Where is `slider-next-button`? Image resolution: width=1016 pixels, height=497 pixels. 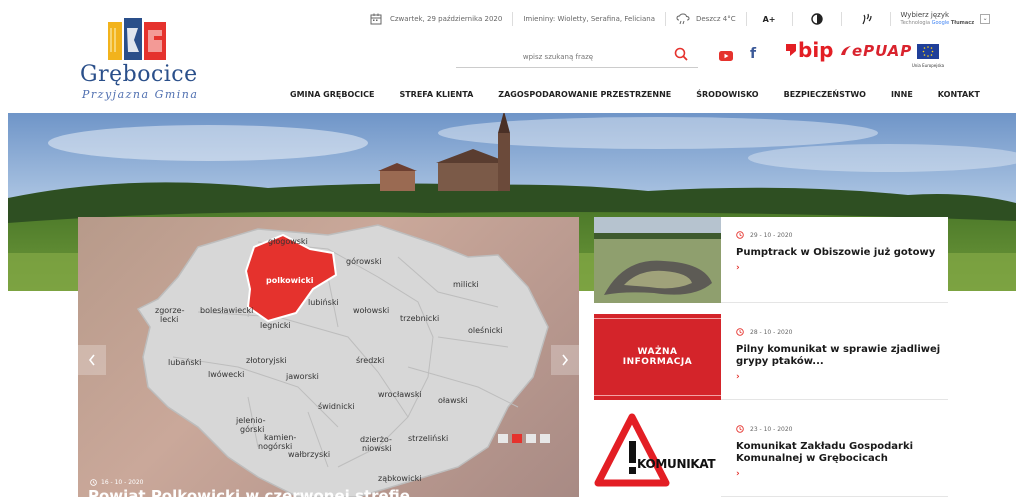
slider-next-button is located at coordinates (565, 360).